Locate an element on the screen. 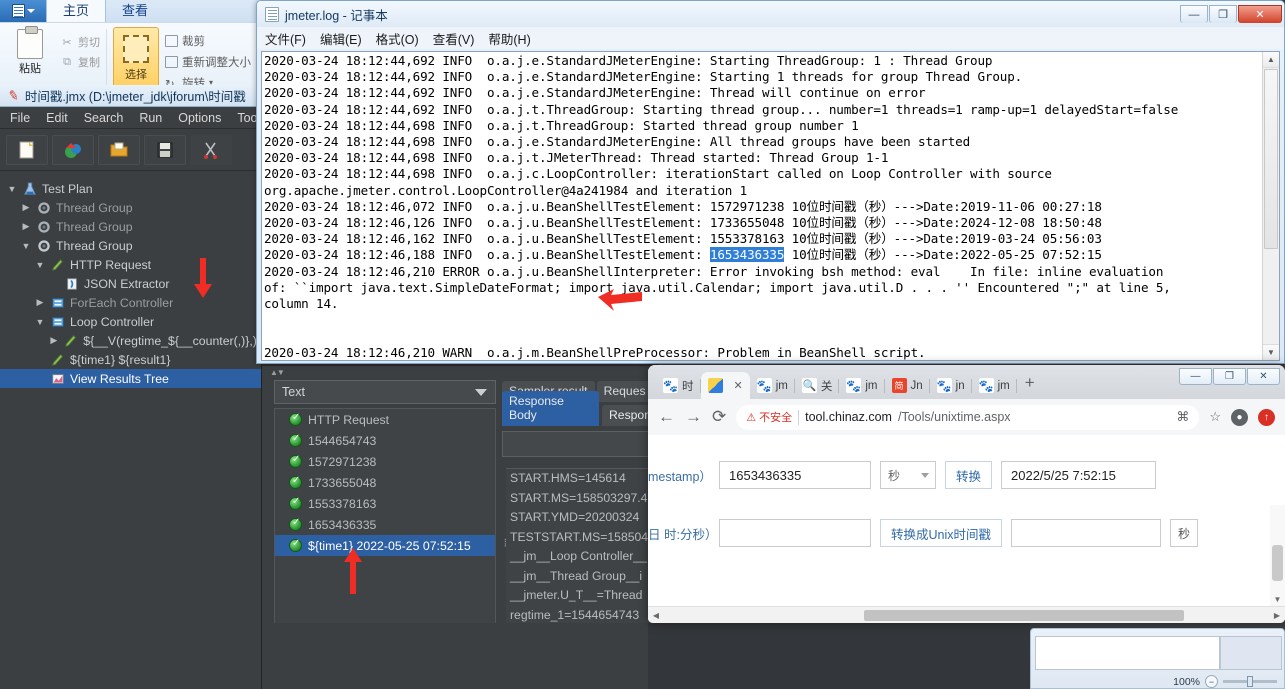  list-item: 1733655048 is located at coordinates (385, 482).